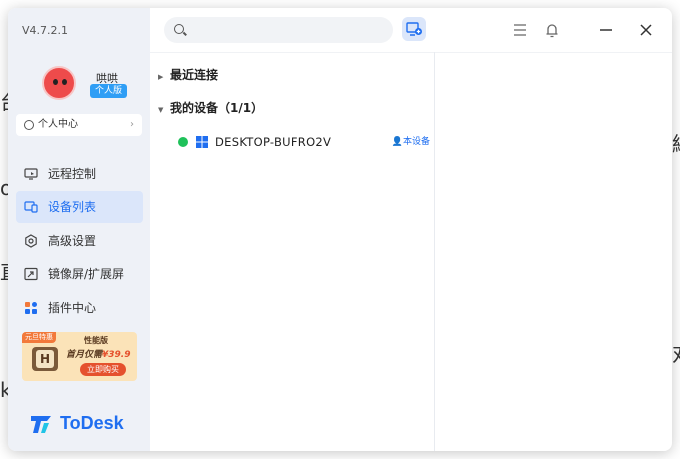 This screenshot has width=680, height=459. I want to click on promo-price-value: ¥39.9, so click(116, 355).